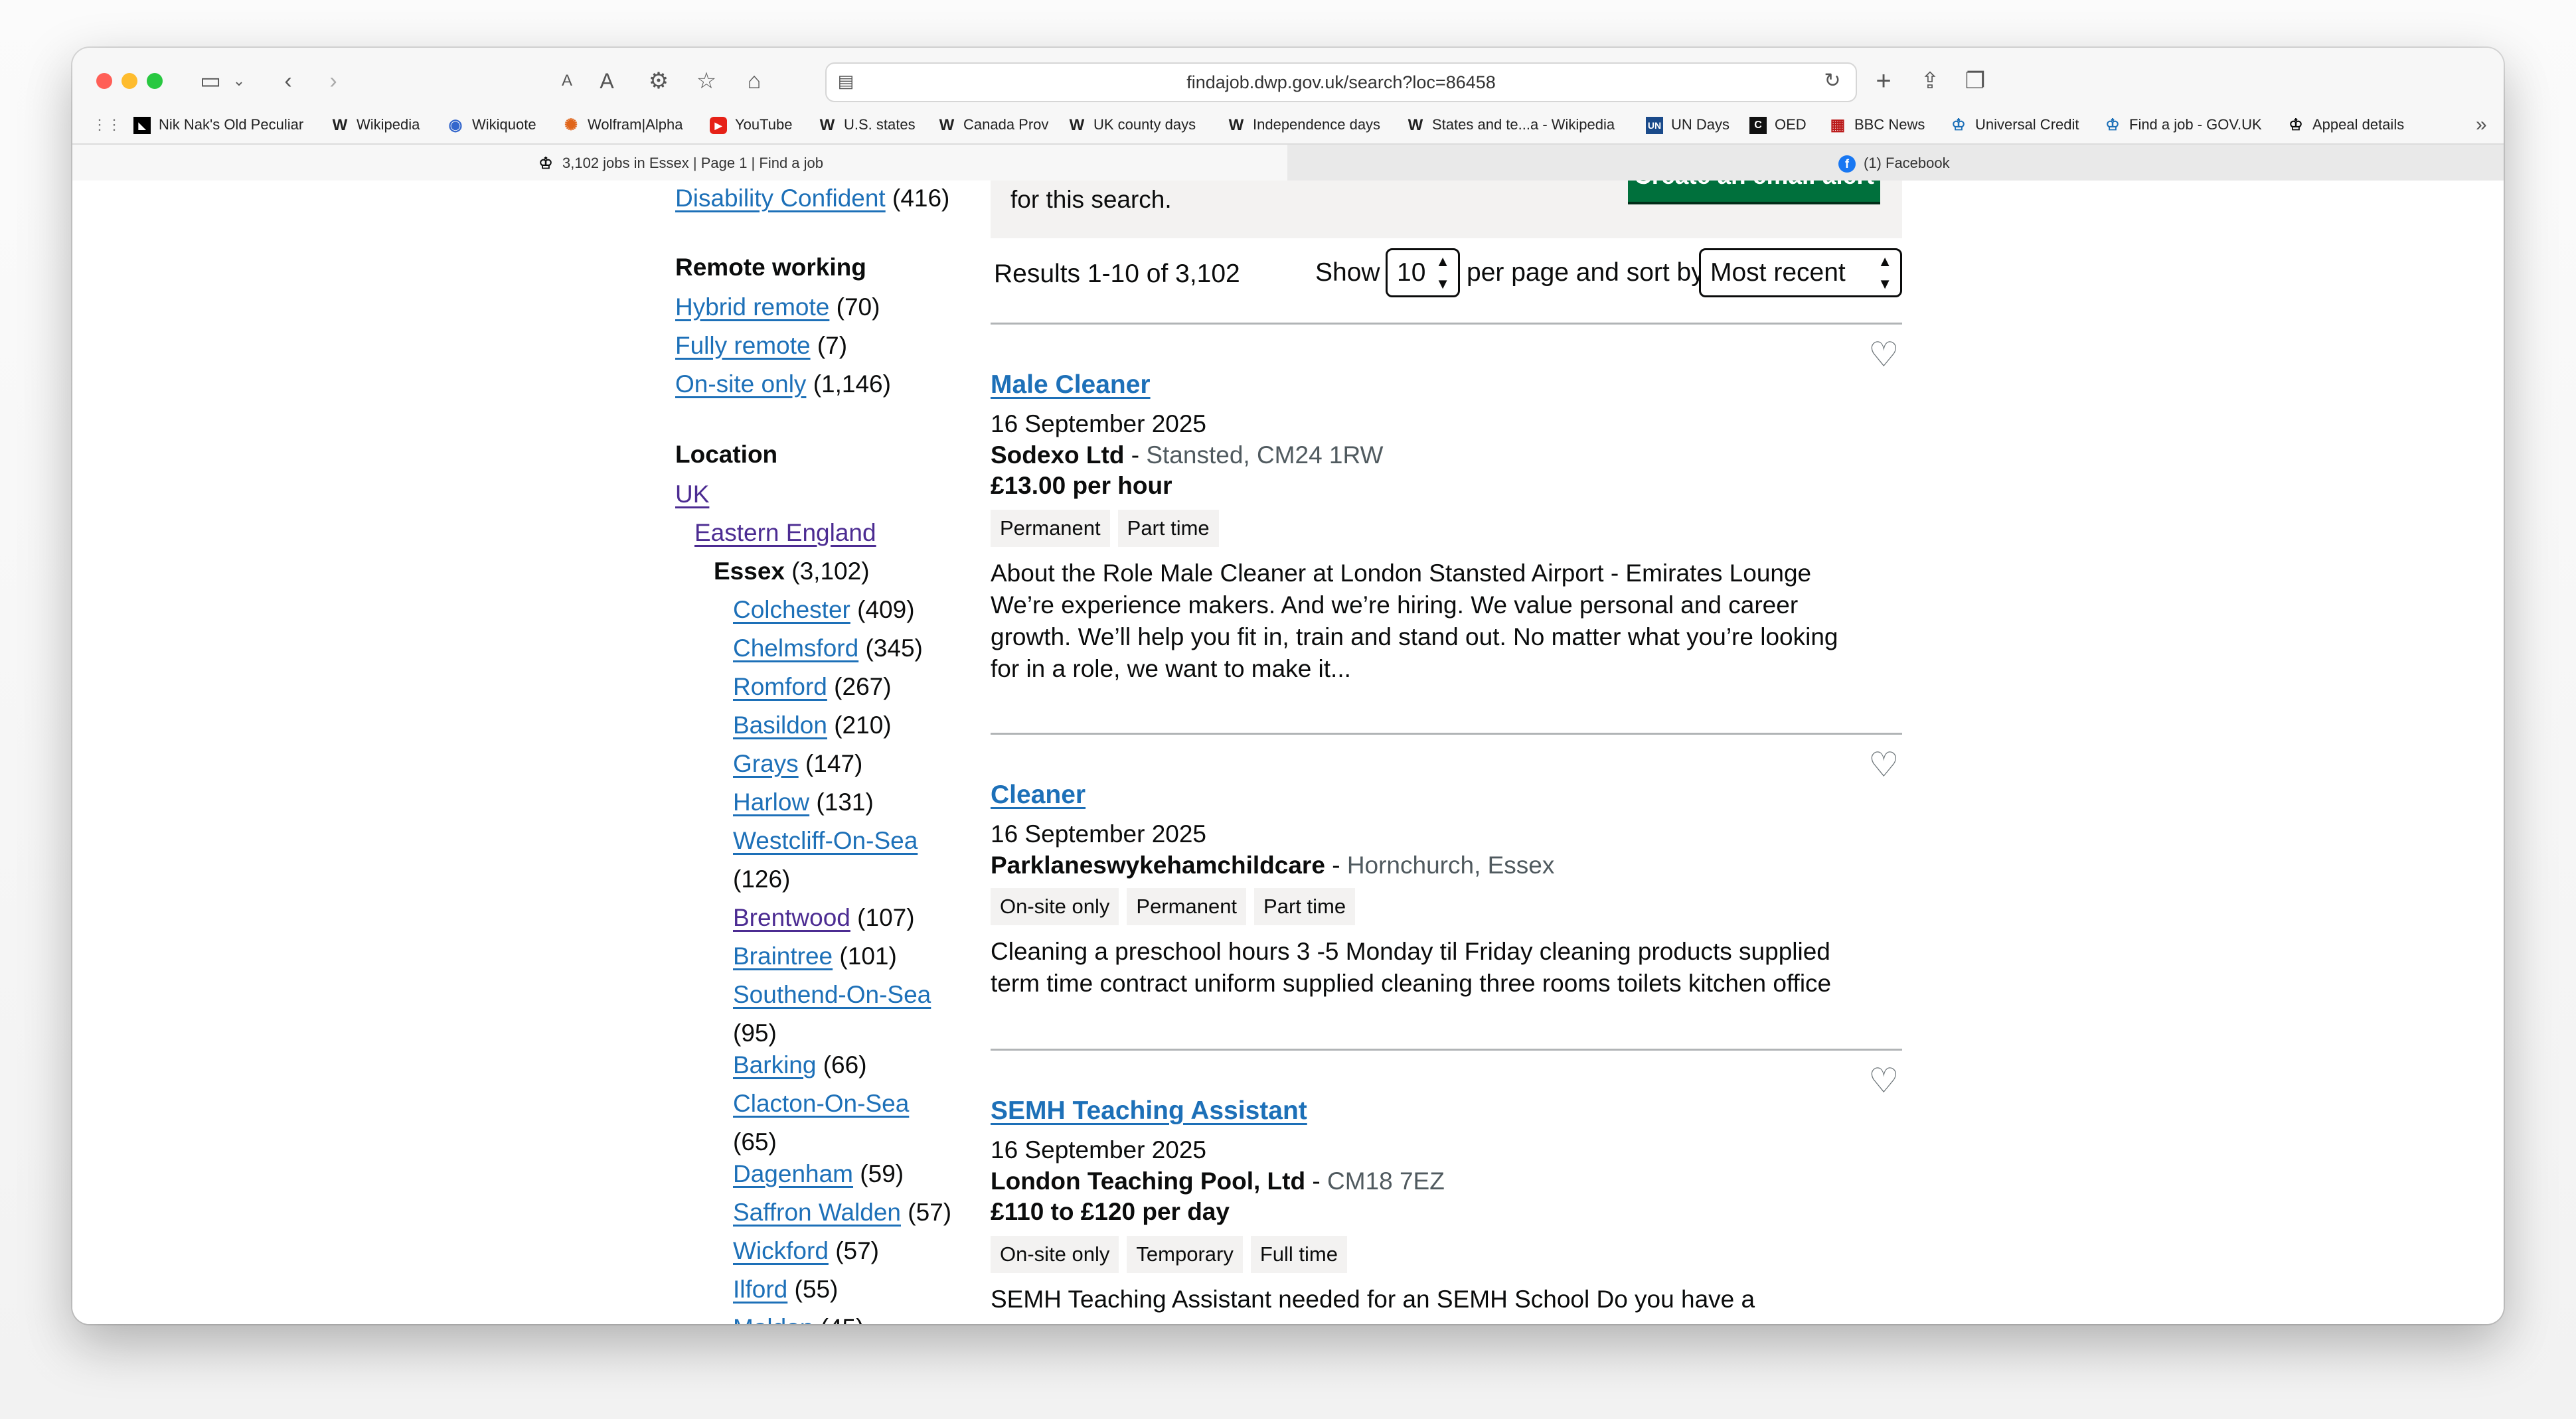  Describe the element at coordinates (780, 686) in the screenshot. I see `town-link: Romford` at that location.